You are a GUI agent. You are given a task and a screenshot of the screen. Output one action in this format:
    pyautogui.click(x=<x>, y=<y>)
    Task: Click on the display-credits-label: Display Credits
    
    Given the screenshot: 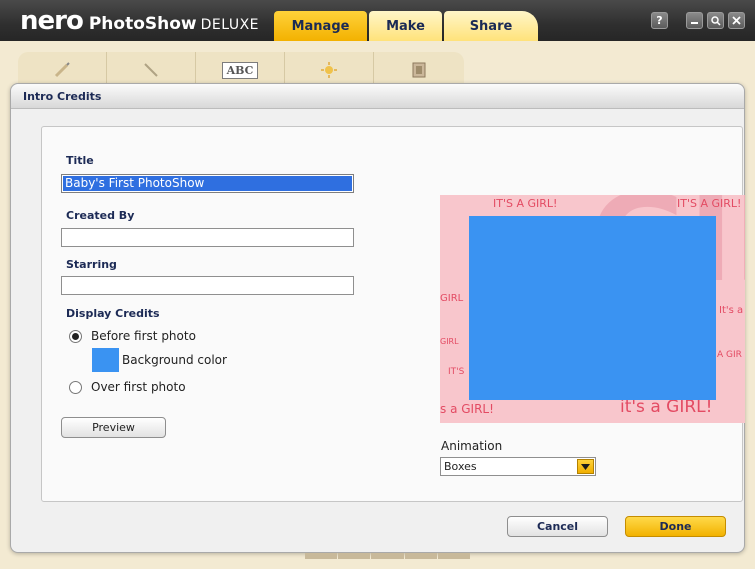 What is the action you would take?
    pyautogui.click(x=113, y=313)
    